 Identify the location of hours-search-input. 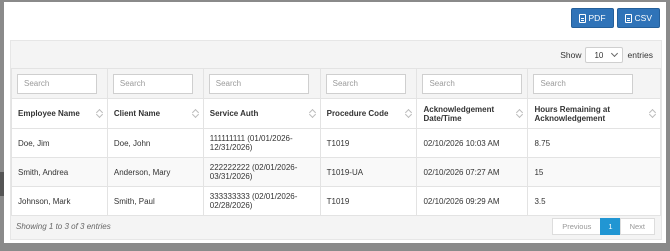
(583, 83).